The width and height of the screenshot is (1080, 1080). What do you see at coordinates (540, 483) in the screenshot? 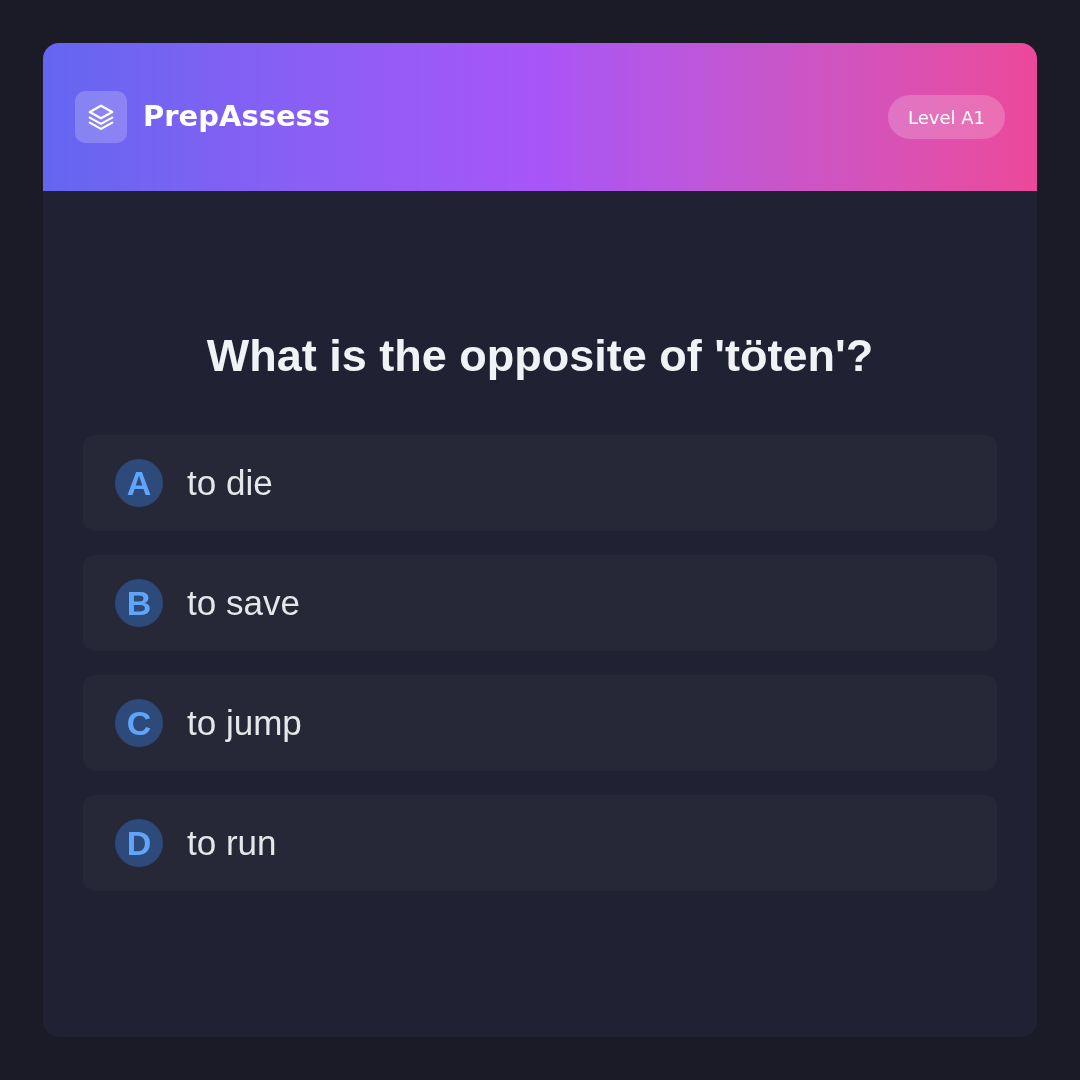
I see `answer-option: A to die` at bounding box center [540, 483].